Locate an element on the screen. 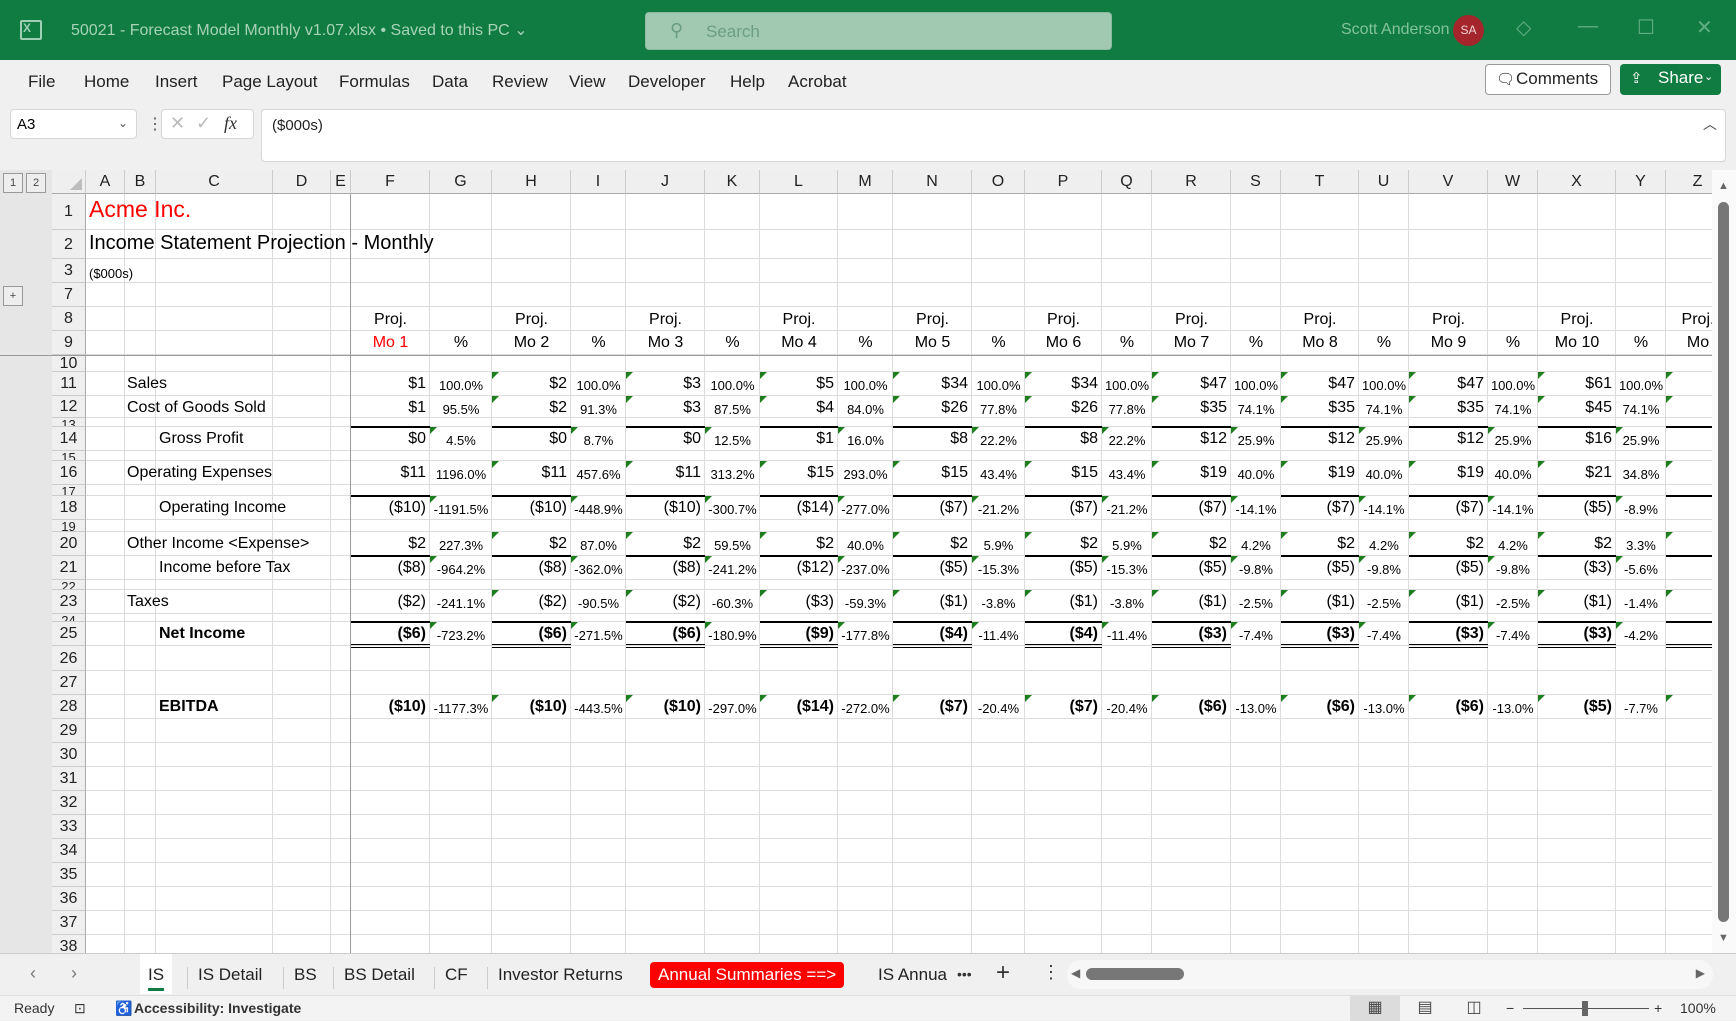  value-cell: ($7) is located at coordinates (930, 508).